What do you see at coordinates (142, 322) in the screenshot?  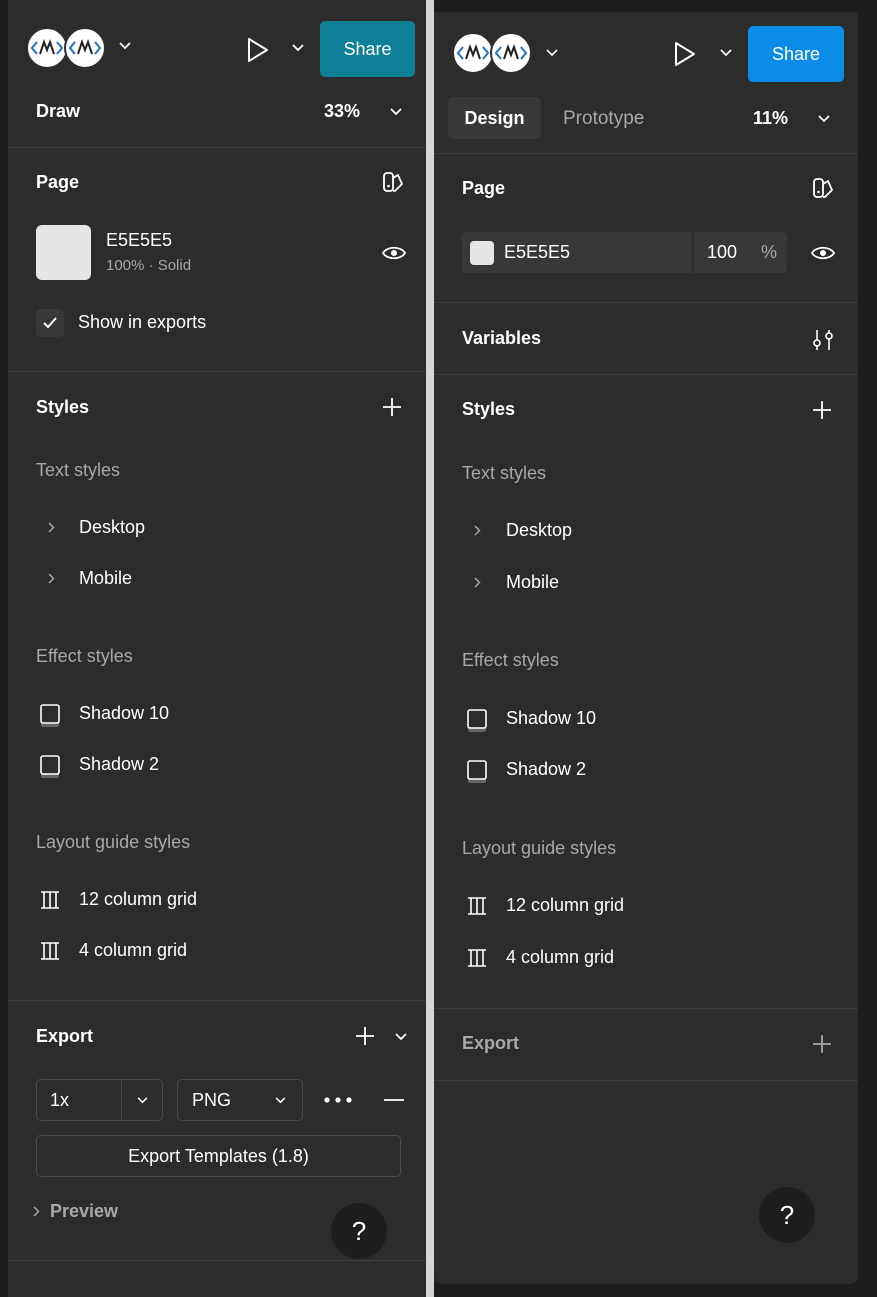 I see `show-in-exports-label: Show in exports` at bounding box center [142, 322].